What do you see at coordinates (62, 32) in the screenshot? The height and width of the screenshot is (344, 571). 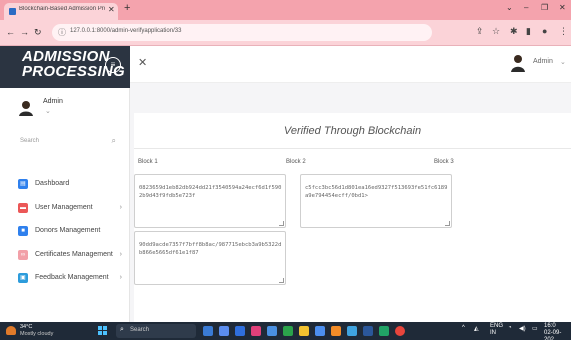 I see `site-info-icon: ⓘ` at bounding box center [62, 32].